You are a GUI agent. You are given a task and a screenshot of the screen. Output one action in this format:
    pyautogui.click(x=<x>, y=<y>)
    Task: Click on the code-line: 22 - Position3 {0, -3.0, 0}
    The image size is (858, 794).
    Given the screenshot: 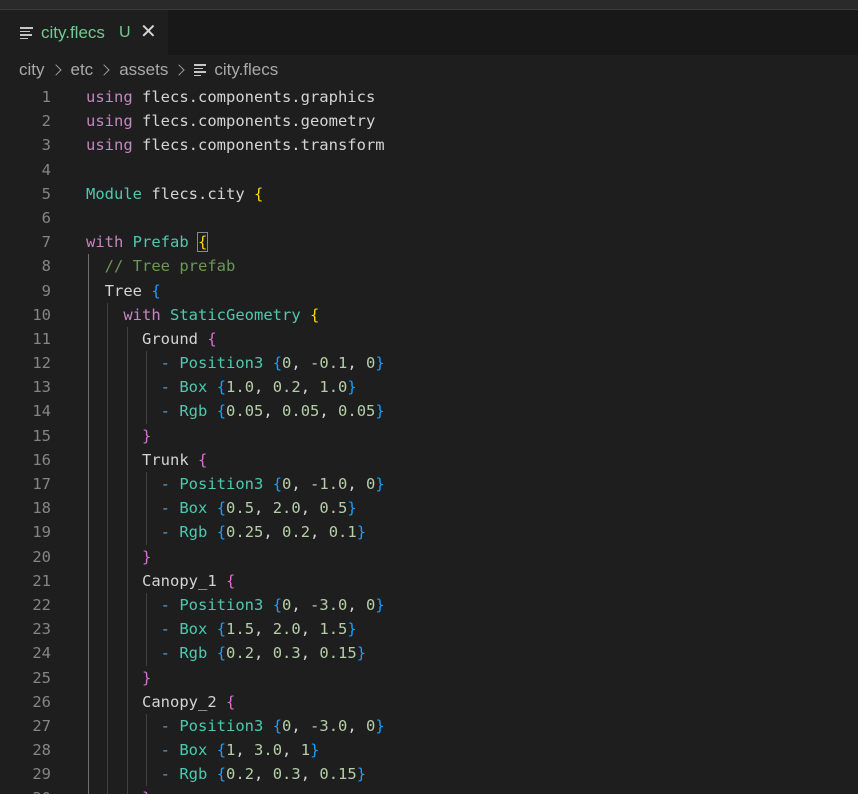 What is the action you would take?
    pyautogui.click(x=429, y=605)
    